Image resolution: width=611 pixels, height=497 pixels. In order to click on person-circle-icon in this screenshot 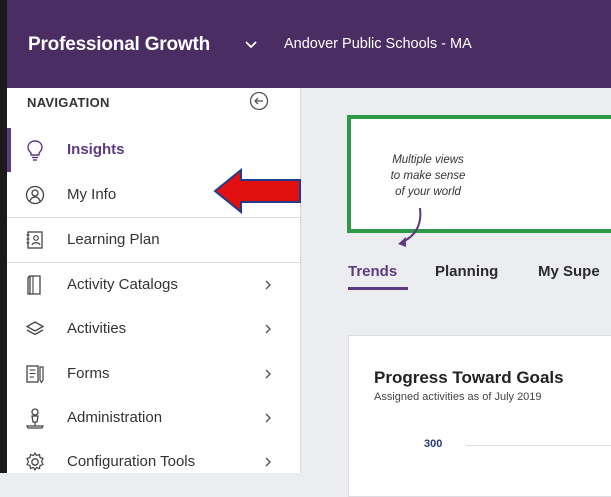, I will do `click(35, 195)`.